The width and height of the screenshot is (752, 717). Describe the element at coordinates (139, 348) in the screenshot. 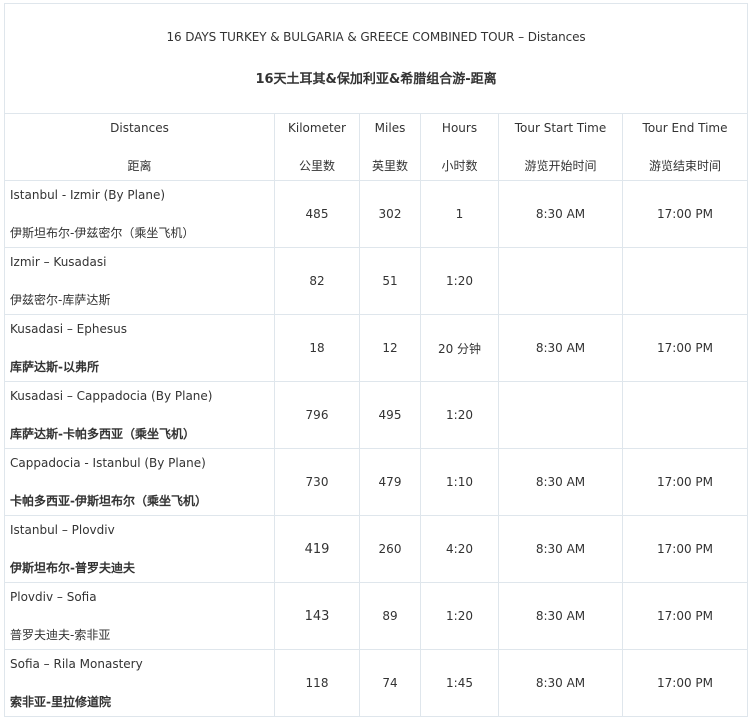

I see `route-cell: Kusadasi – Ephesus 库萨达斯-以弗所` at that location.